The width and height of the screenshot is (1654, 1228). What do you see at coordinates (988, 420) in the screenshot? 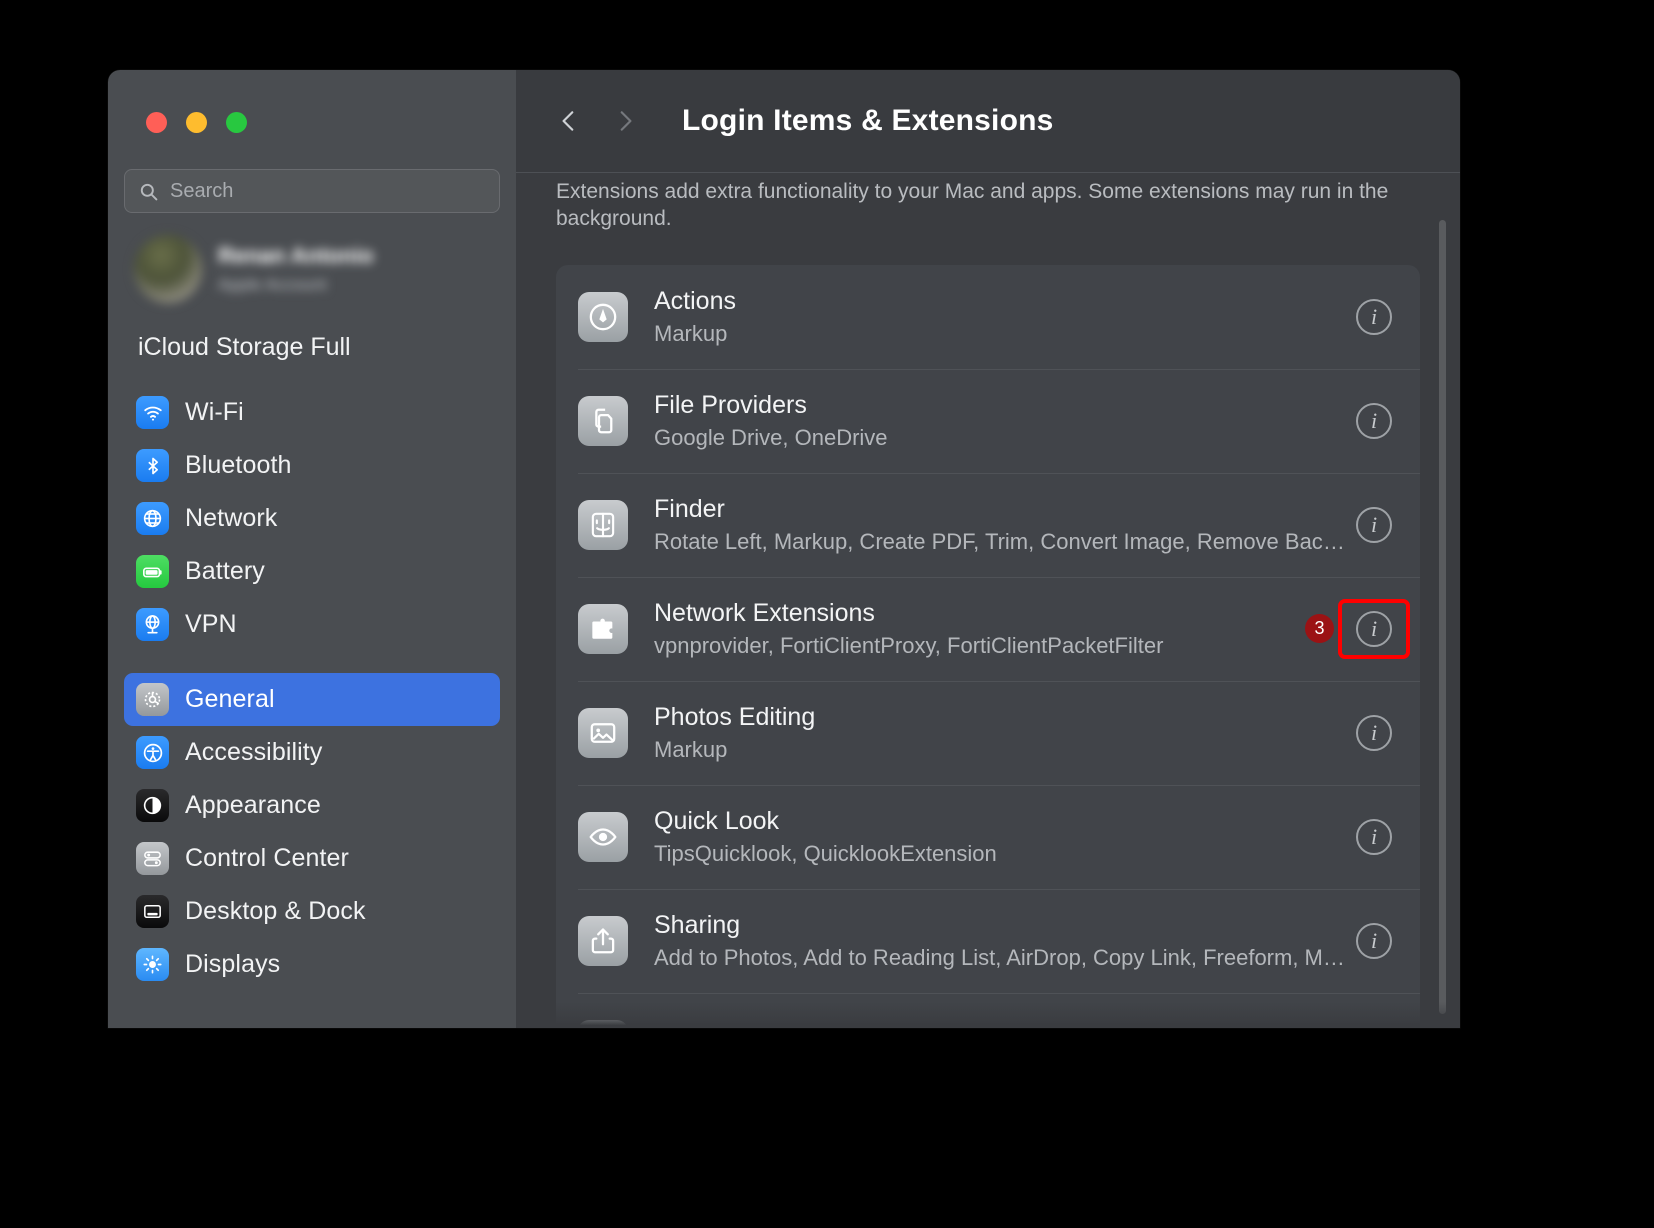
I see `extension-row-file-providers: File Providers Google Drive, OneDrive i` at bounding box center [988, 420].